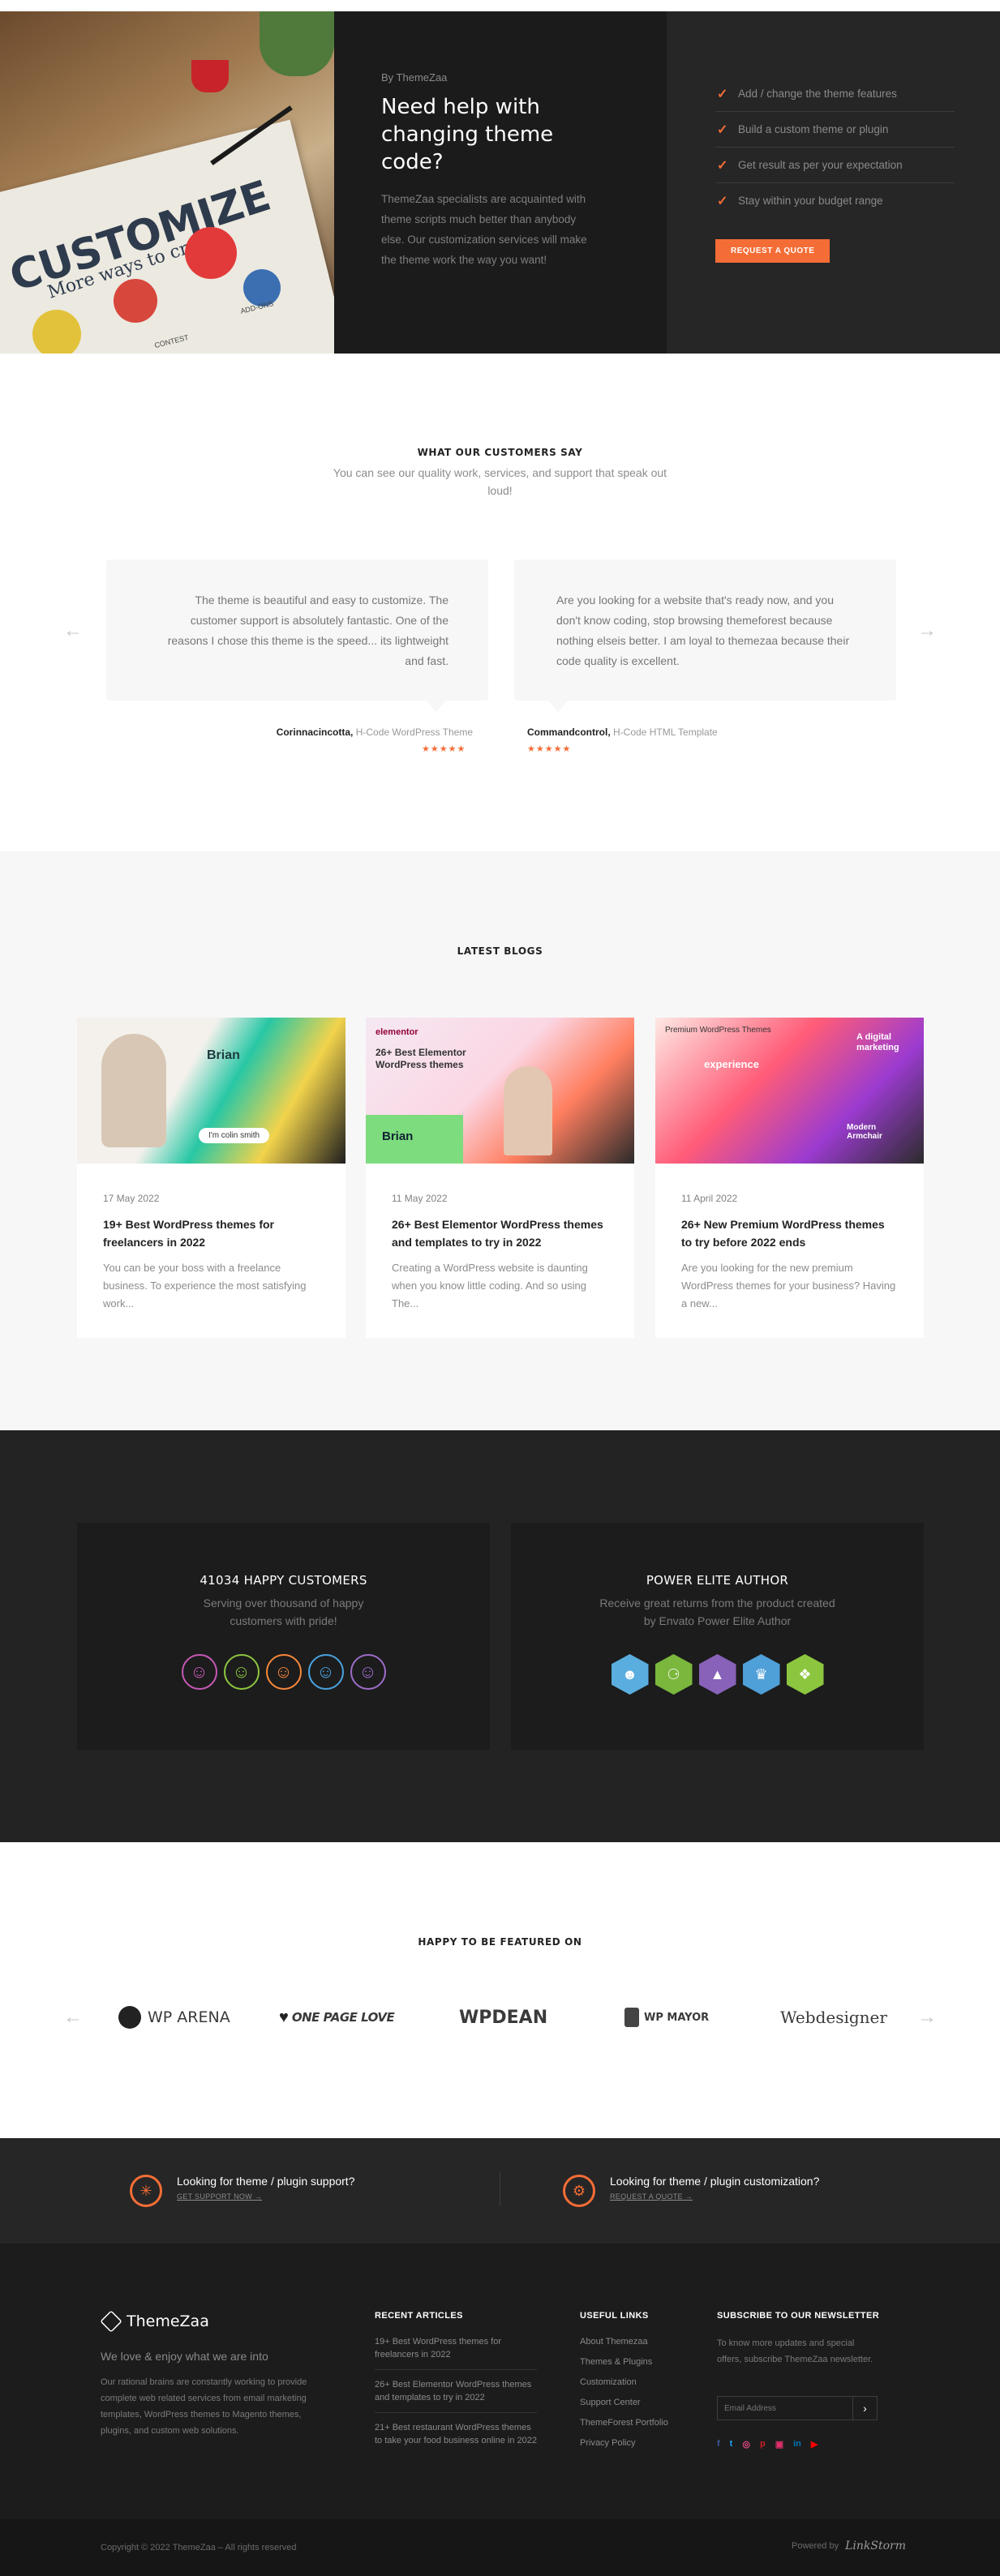  What do you see at coordinates (111, 2321) in the screenshot?
I see `logo-icon` at bounding box center [111, 2321].